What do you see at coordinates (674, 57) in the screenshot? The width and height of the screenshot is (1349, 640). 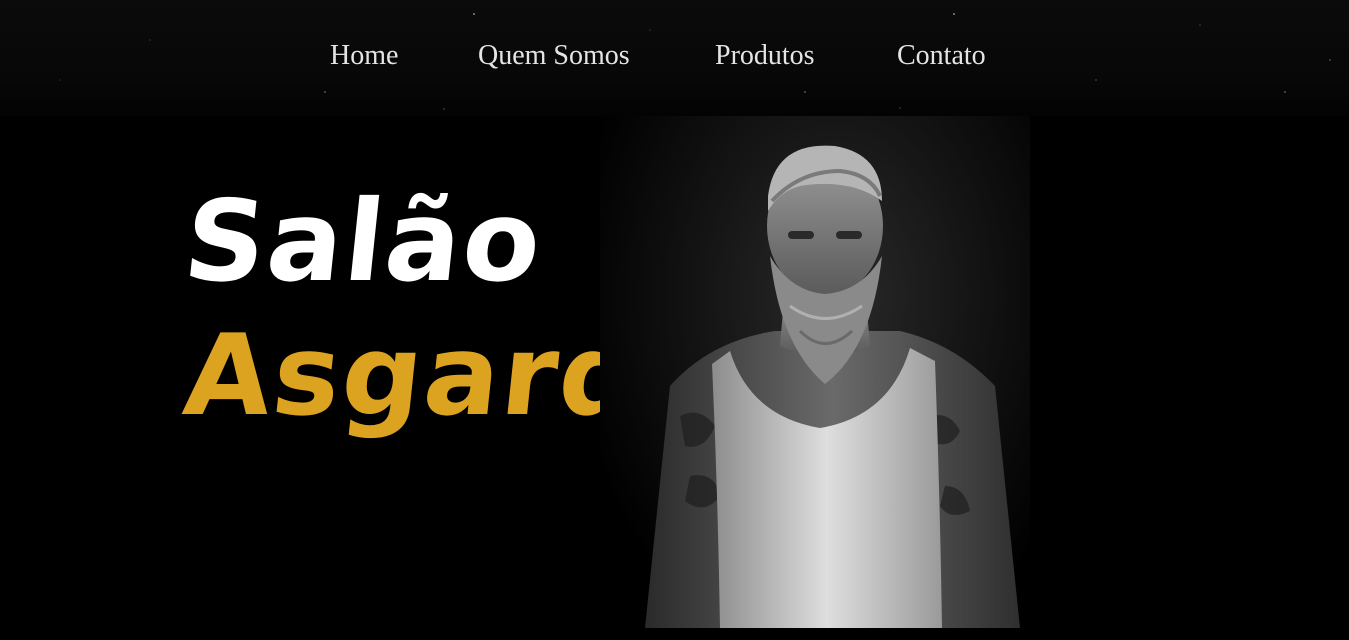 I see `main-nav: Home Quem Somos Produtos Contato` at bounding box center [674, 57].